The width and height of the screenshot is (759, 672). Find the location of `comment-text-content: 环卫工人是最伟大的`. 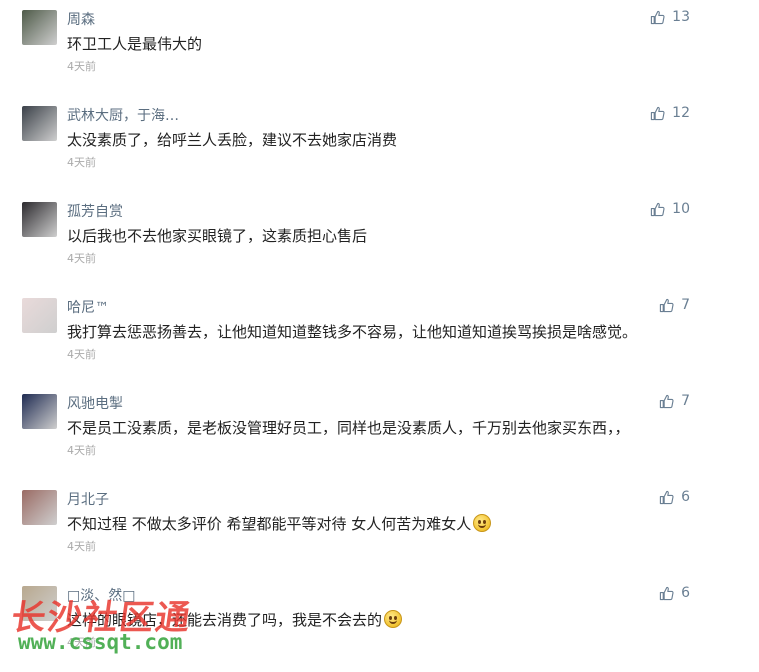

comment-text-content: 环卫工人是最伟大的 is located at coordinates (135, 44).